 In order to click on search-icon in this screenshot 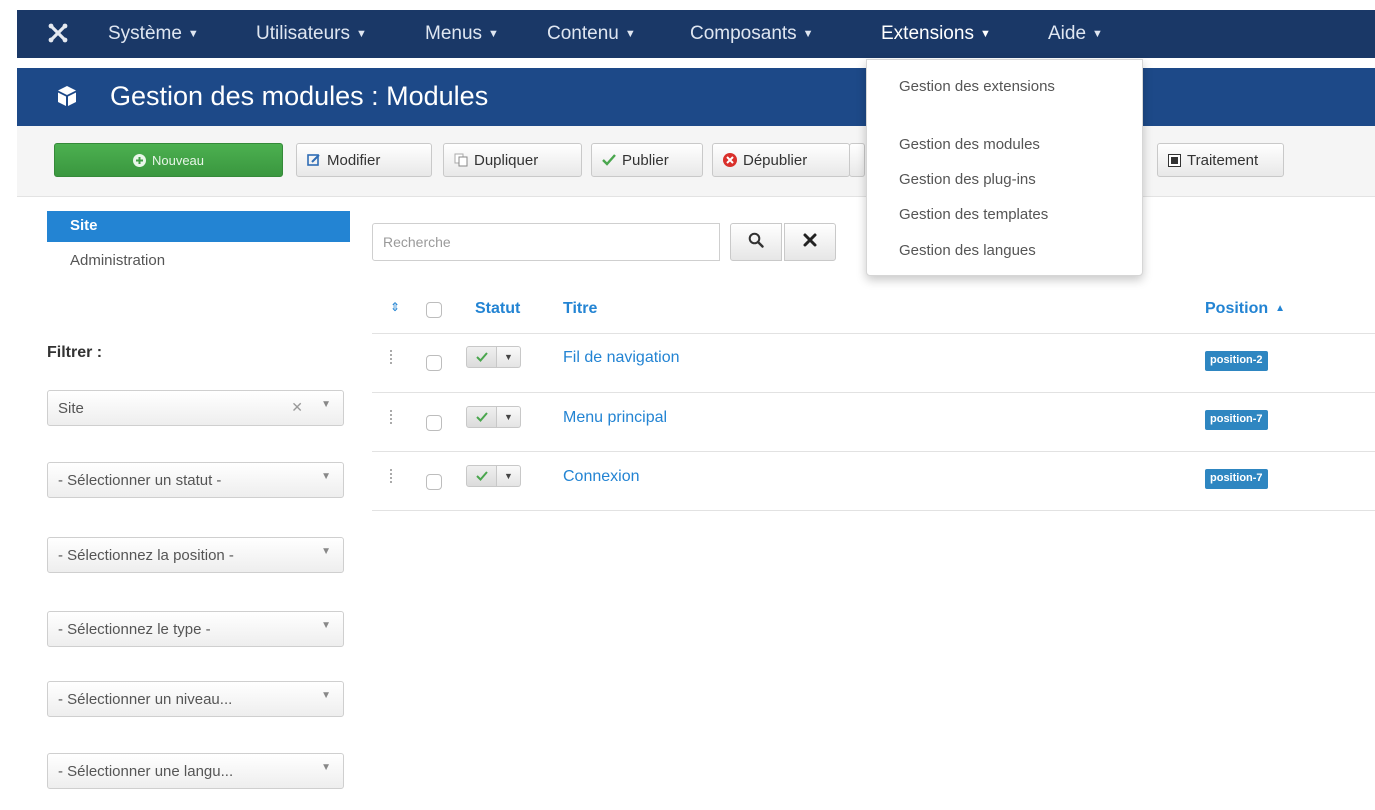, I will do `click(756, 242)`.